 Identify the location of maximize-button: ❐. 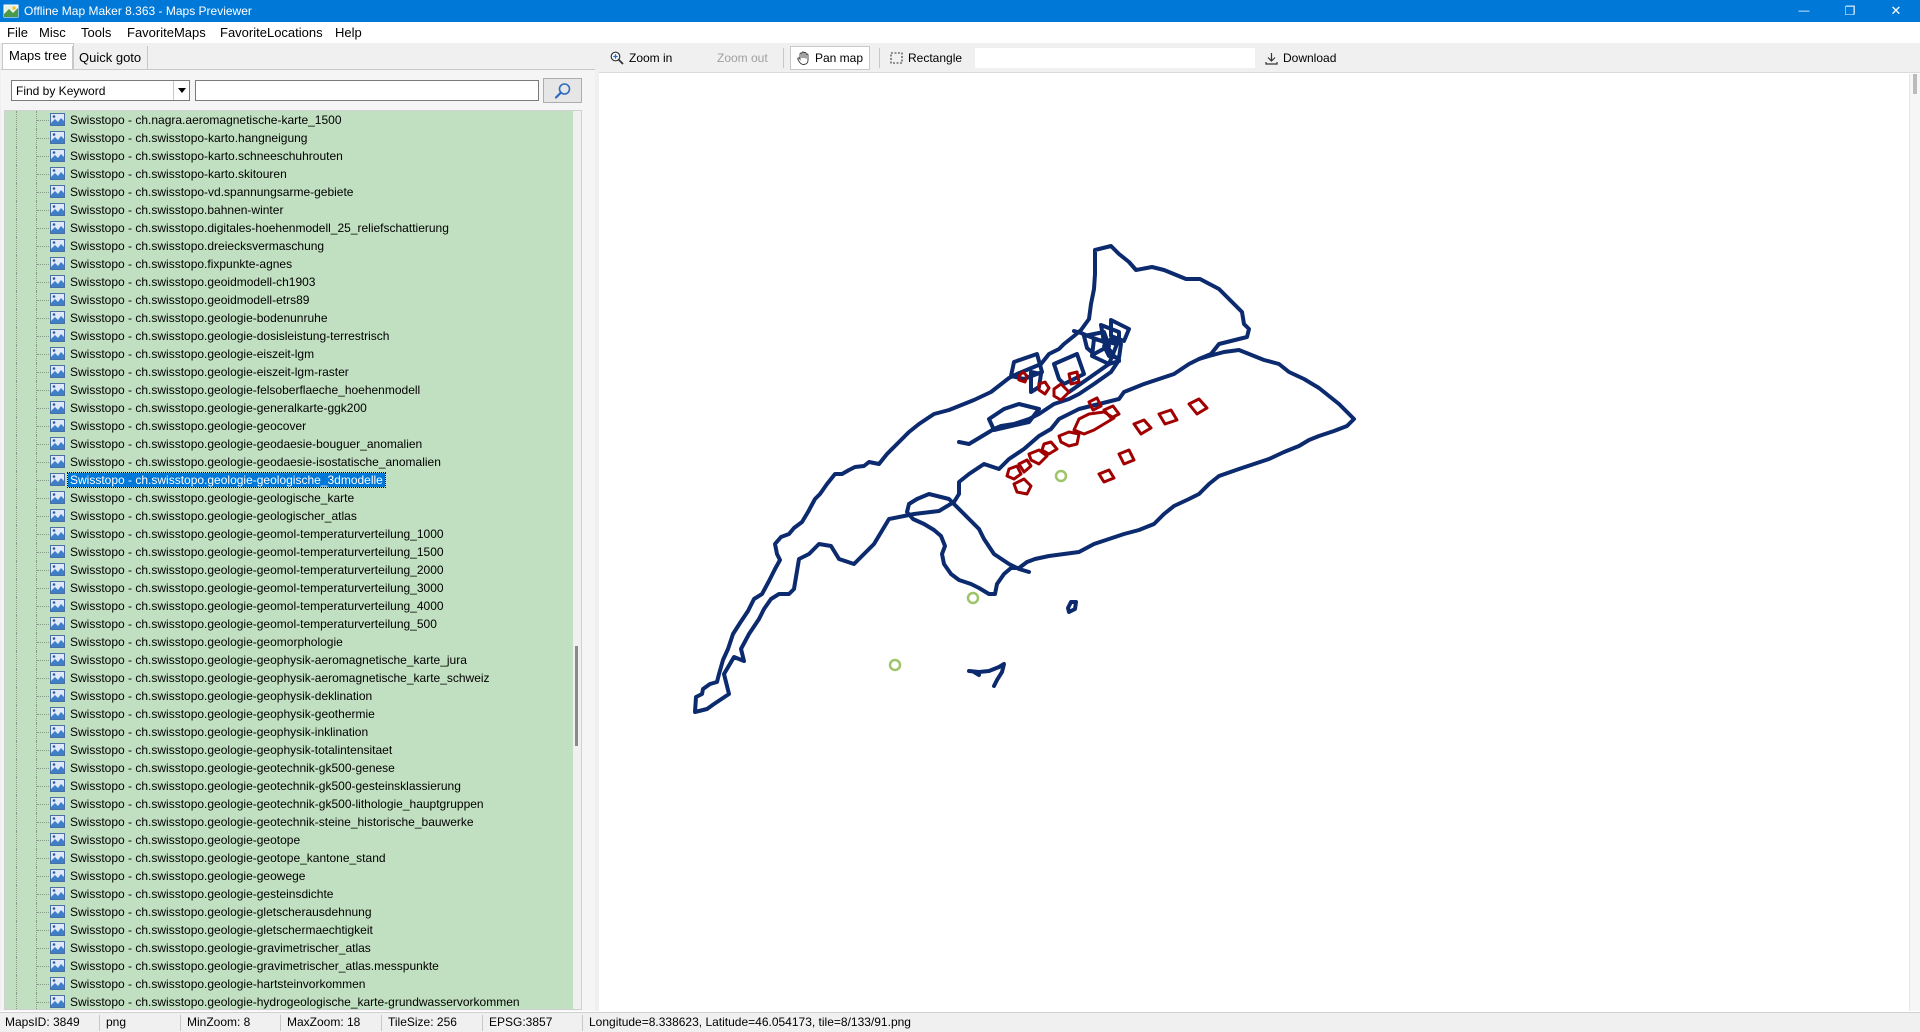
(1850, 11).